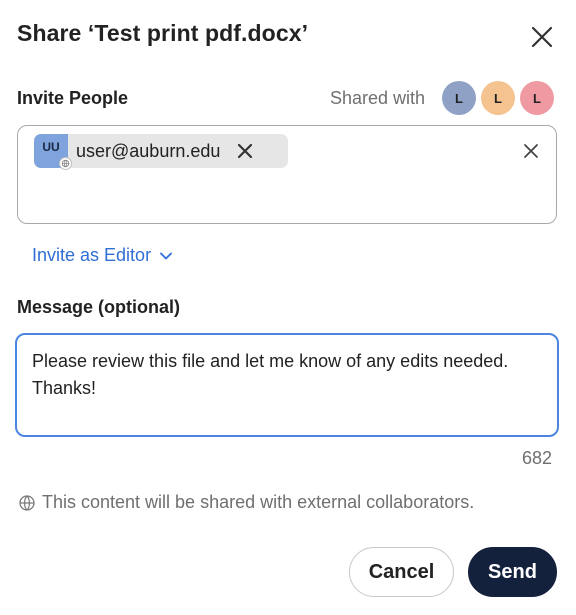 The image size is (576, 615). I want to click on remaining-characters-count: 682, so click(536, 458).